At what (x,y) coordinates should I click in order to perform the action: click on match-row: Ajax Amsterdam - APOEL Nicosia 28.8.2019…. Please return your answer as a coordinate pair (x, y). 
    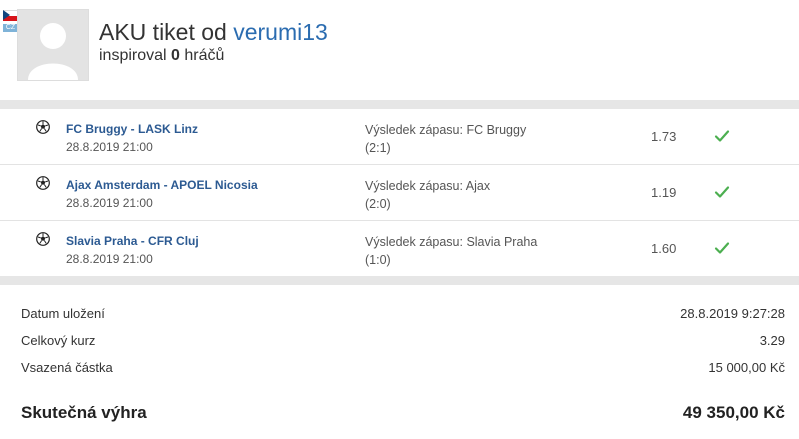
    Looking at the image, I should click on (399, 193).